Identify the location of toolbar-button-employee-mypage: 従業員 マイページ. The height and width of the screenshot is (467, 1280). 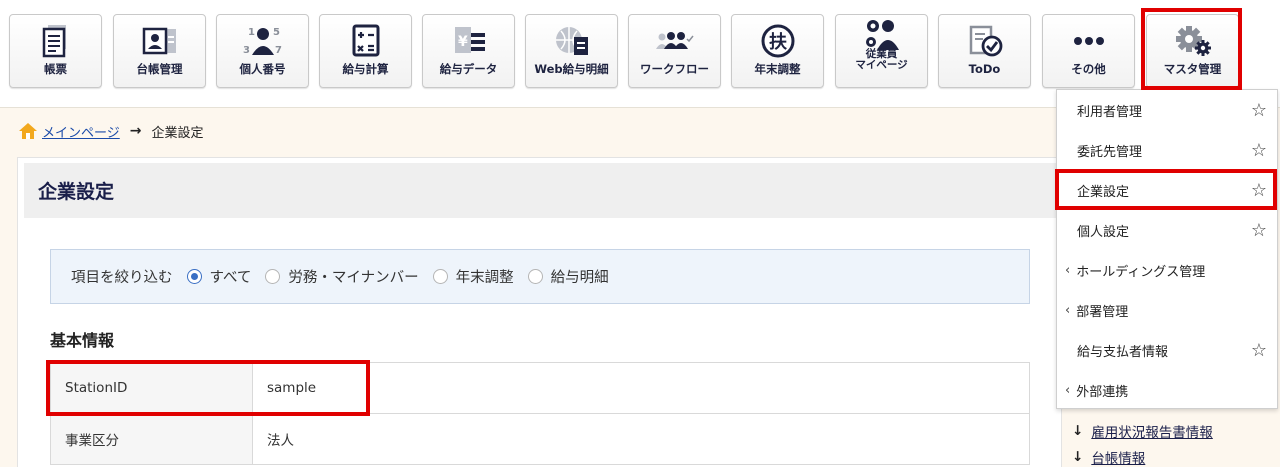
(881, 51).